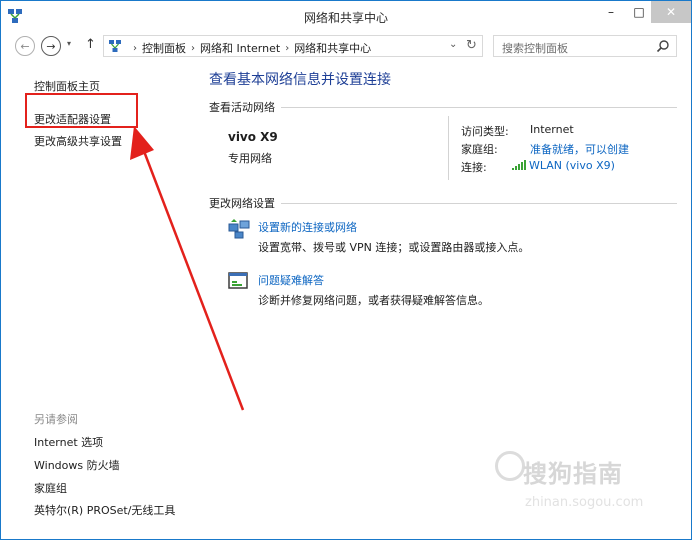  I want to click on minimize-button: –, so click(611, 12).